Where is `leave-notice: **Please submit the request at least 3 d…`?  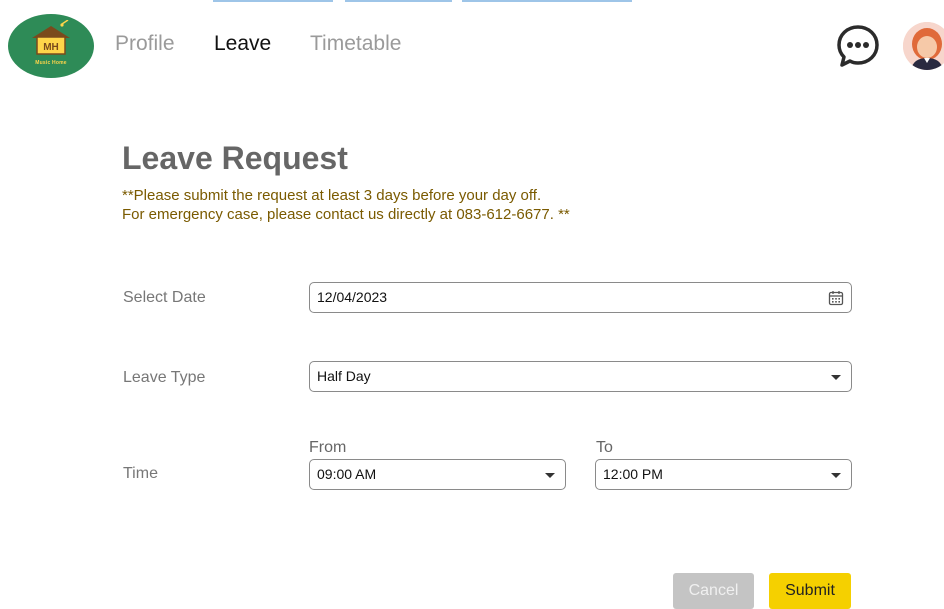 leave-notice: **Please submit the request at least 3 d… is located at coordinates (346, 205).